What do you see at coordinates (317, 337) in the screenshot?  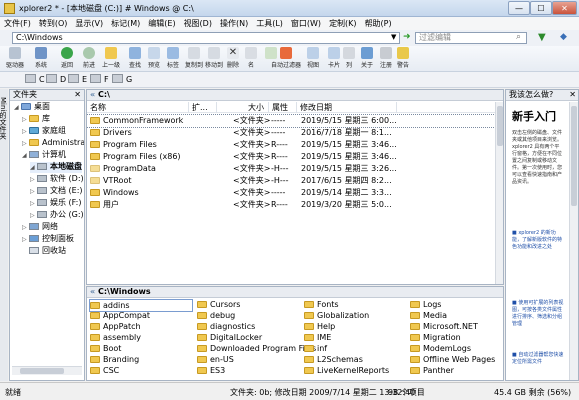 I see `list-item: IME` at bounding box center [317, 337].